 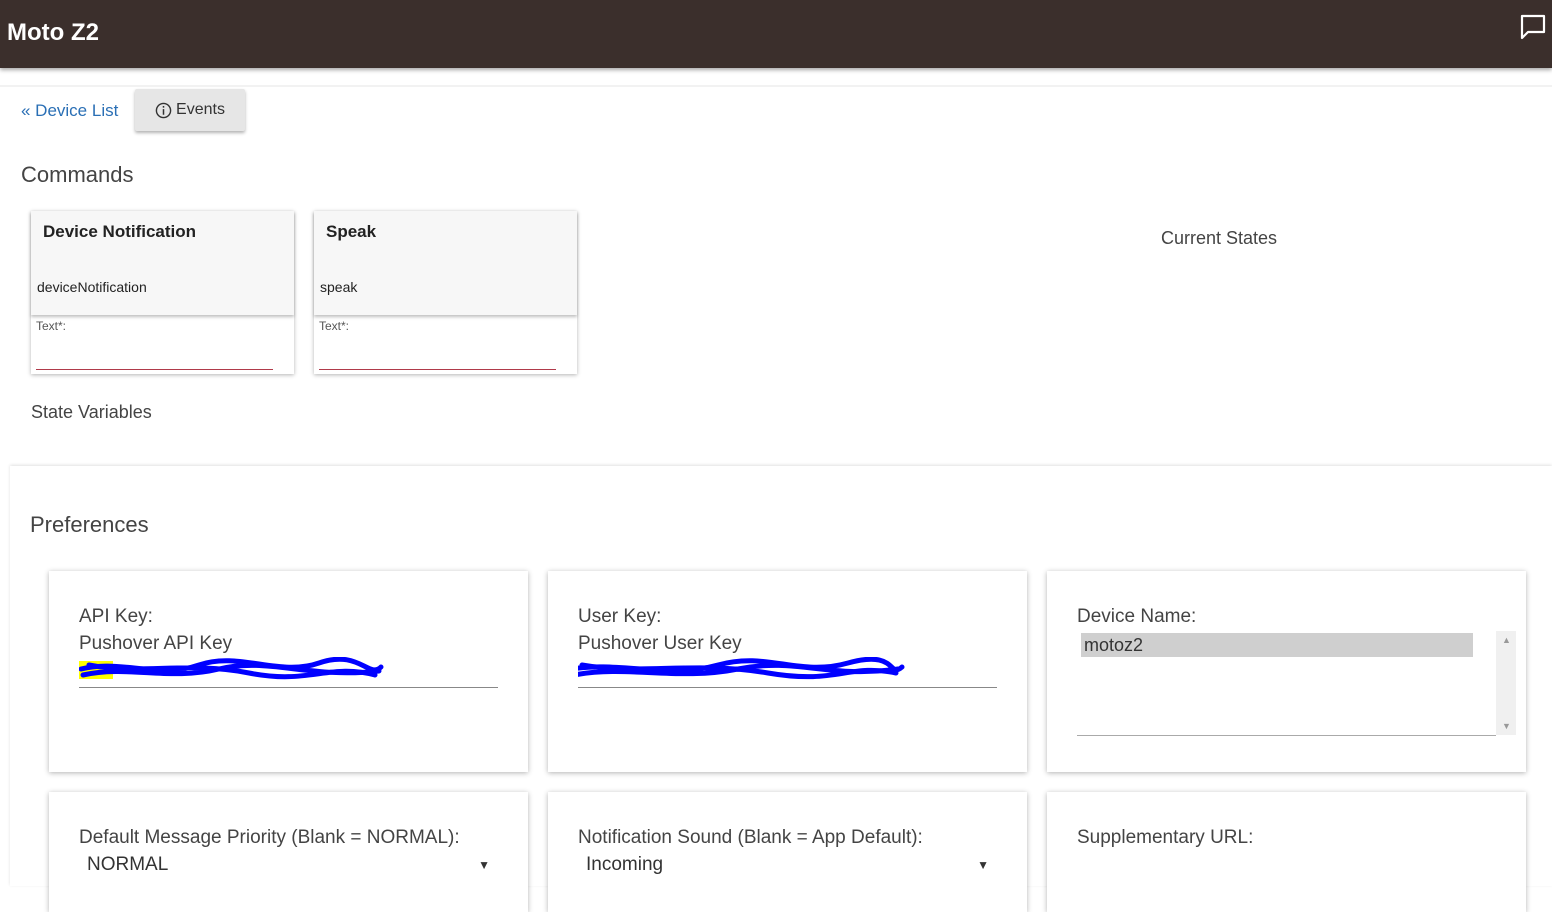 What do you see at coordinates (787, 865) in the screenshot?
I see `sound-select: Incoming ▼` at bounding box center [787, 865].